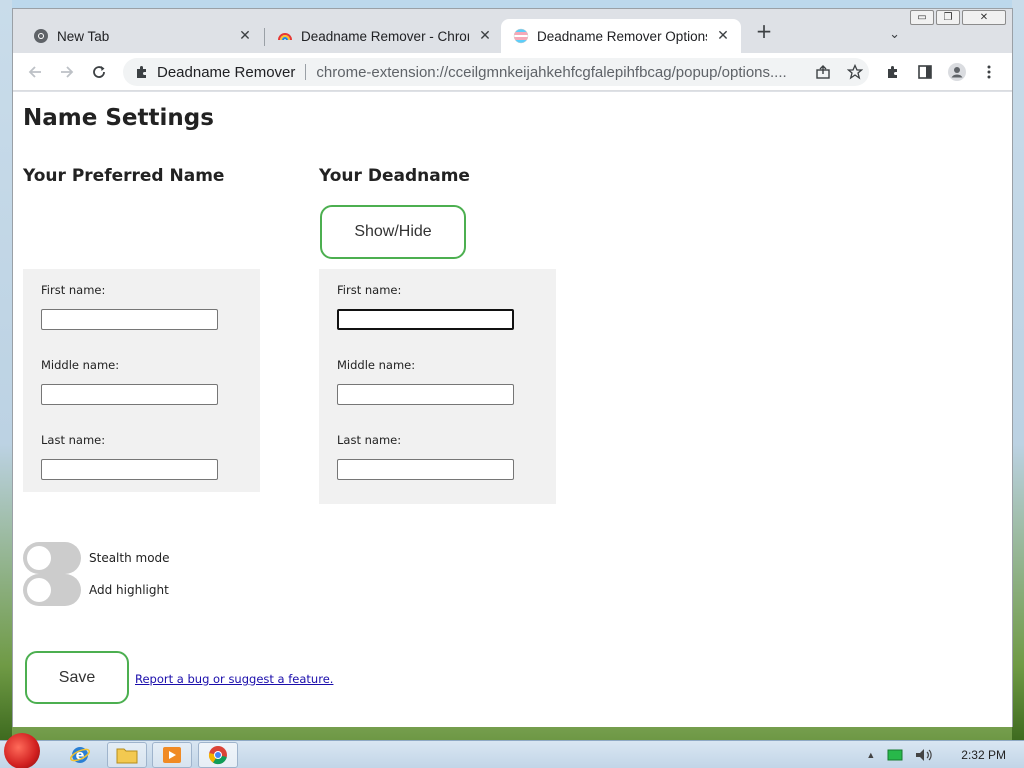 This screenshot has width=1024, height=768. I want to click on network-icon, so click(895, 755).